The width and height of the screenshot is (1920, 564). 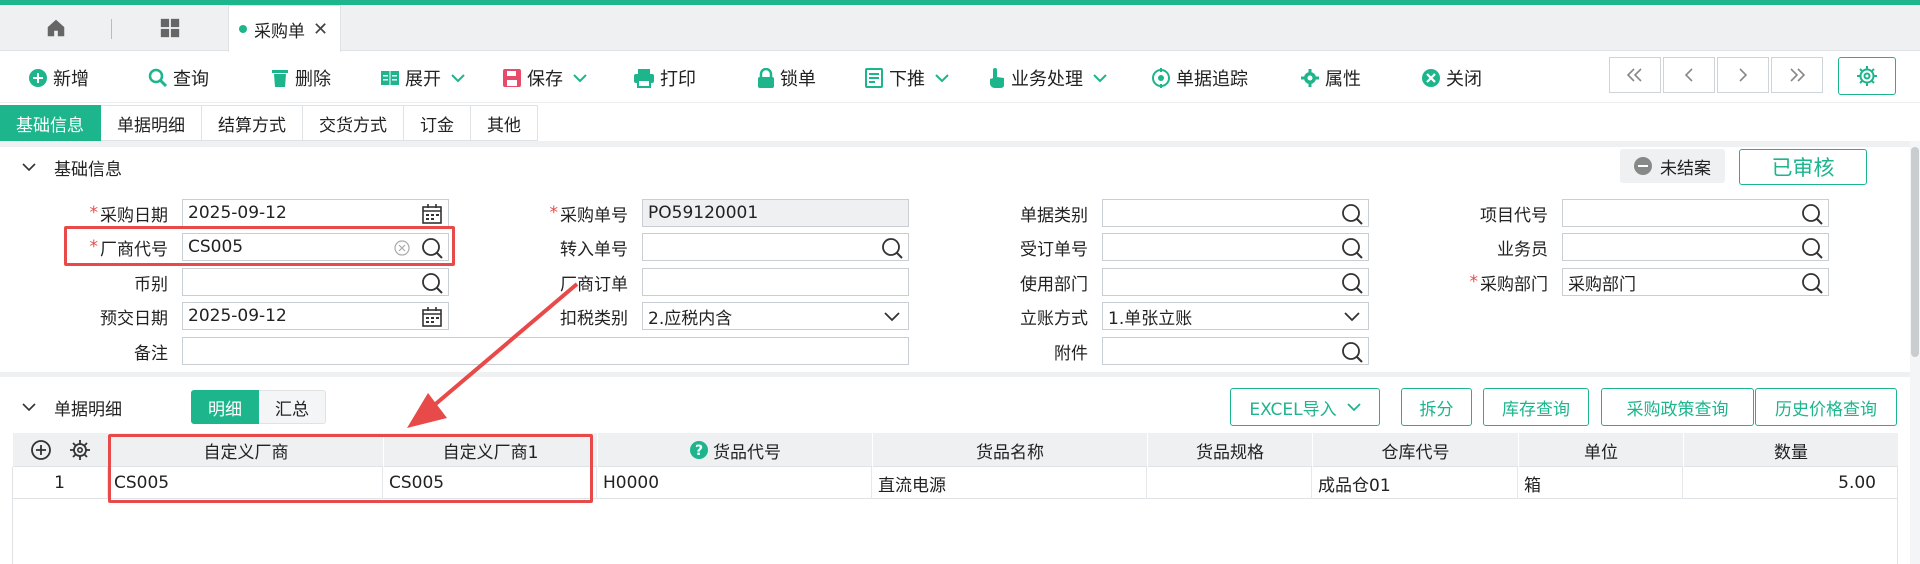 I want to click on annotation-arrow-icon, so click(x=493, y=355).